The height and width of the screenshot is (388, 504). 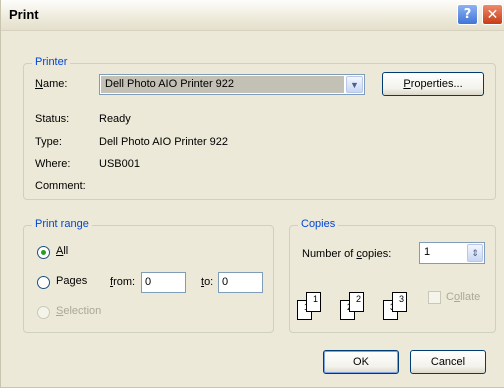 What do you see at coordinates (43, 282) in the screenshot?
I see `pages-radio` at bounding box center [43, 282].